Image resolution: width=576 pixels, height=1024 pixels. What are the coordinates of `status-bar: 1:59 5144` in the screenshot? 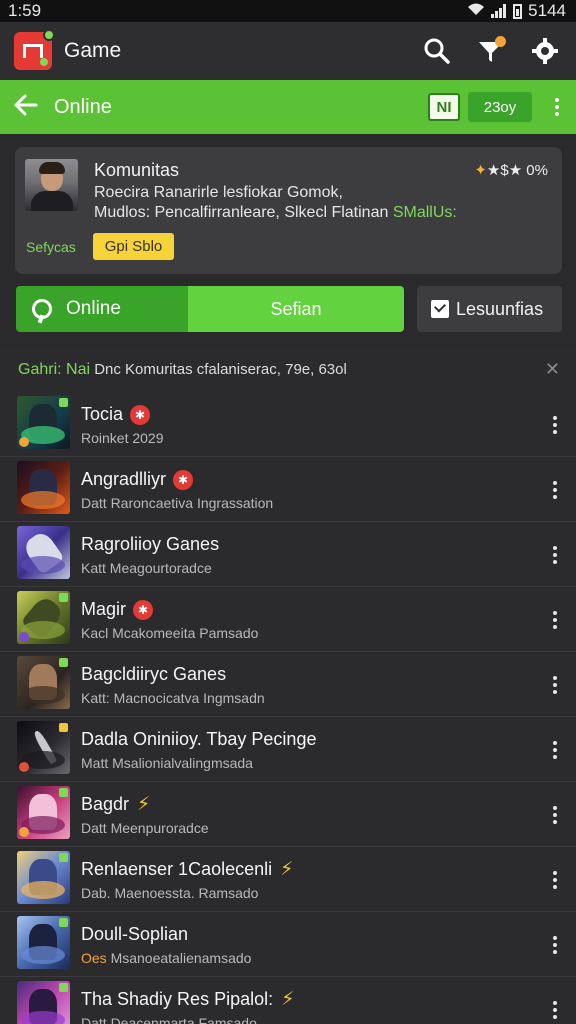 It's located at (288, 11).